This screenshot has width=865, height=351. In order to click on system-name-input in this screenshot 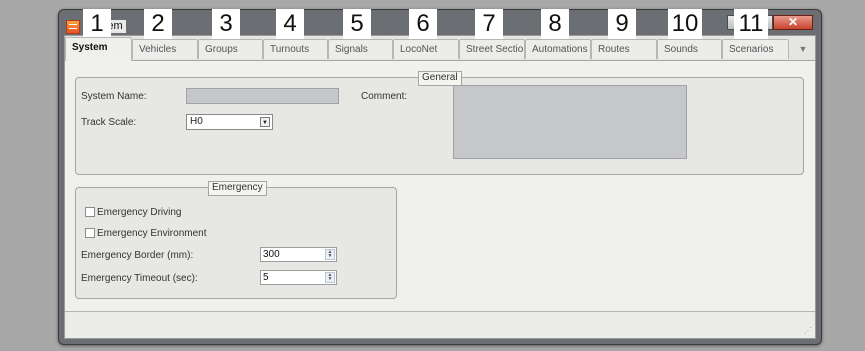, I will do `click(262, 96)`.